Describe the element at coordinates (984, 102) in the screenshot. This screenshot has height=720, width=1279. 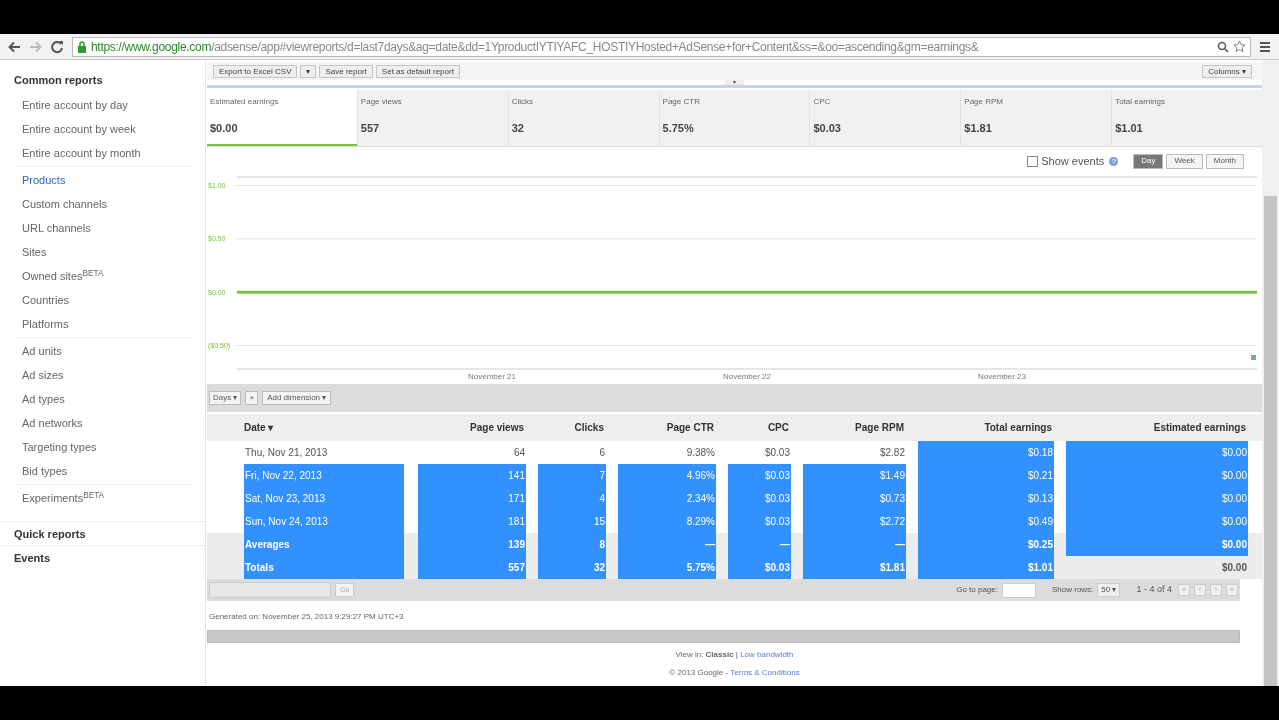
I see `metric-label: Page RPM` at that location.